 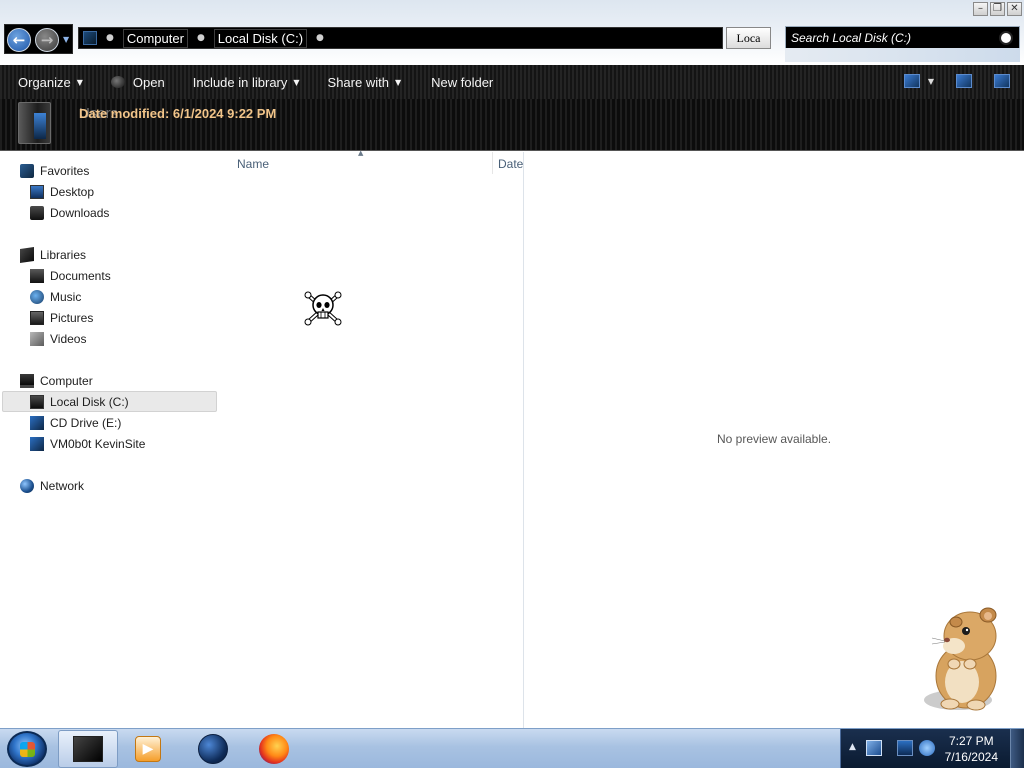 I want to click on share-with-label: Share with, so click(x=358, y=82).